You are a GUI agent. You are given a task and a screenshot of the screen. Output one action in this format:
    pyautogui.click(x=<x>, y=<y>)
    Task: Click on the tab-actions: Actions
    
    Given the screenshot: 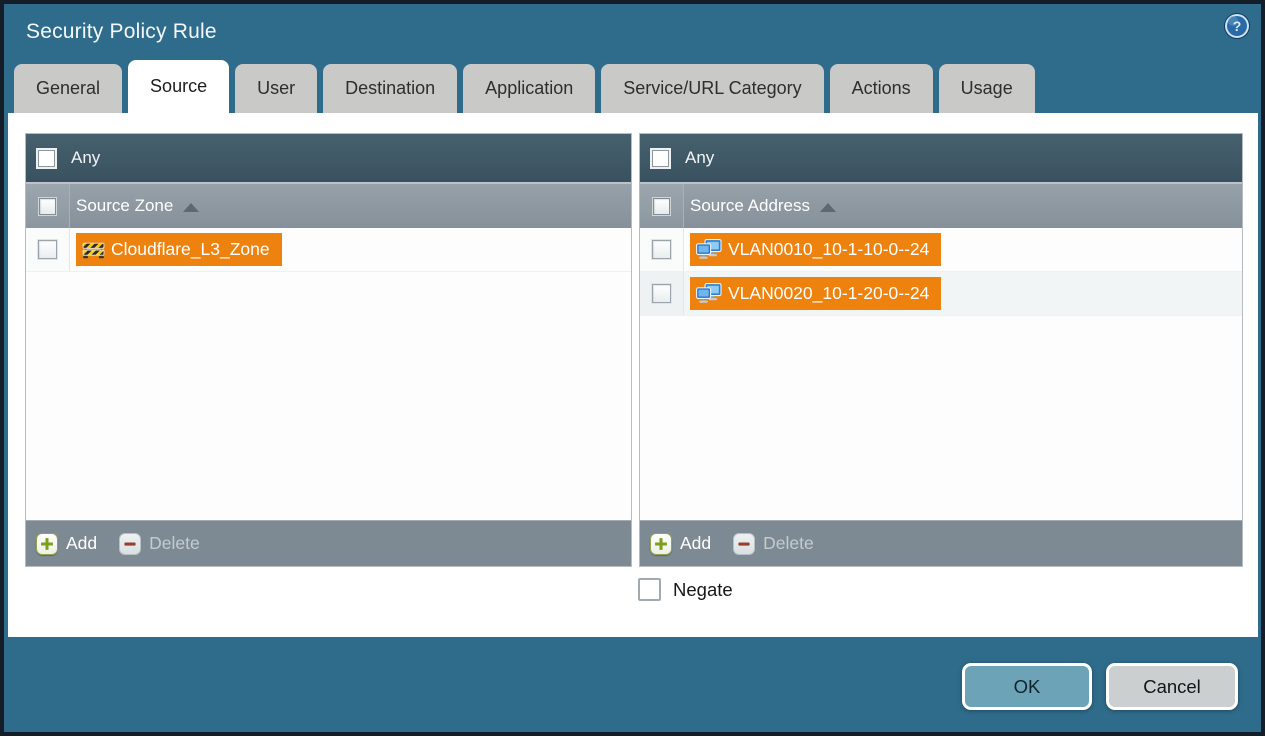 What is the action you would take?
    pyautogui.click(x=881, y=88)
    